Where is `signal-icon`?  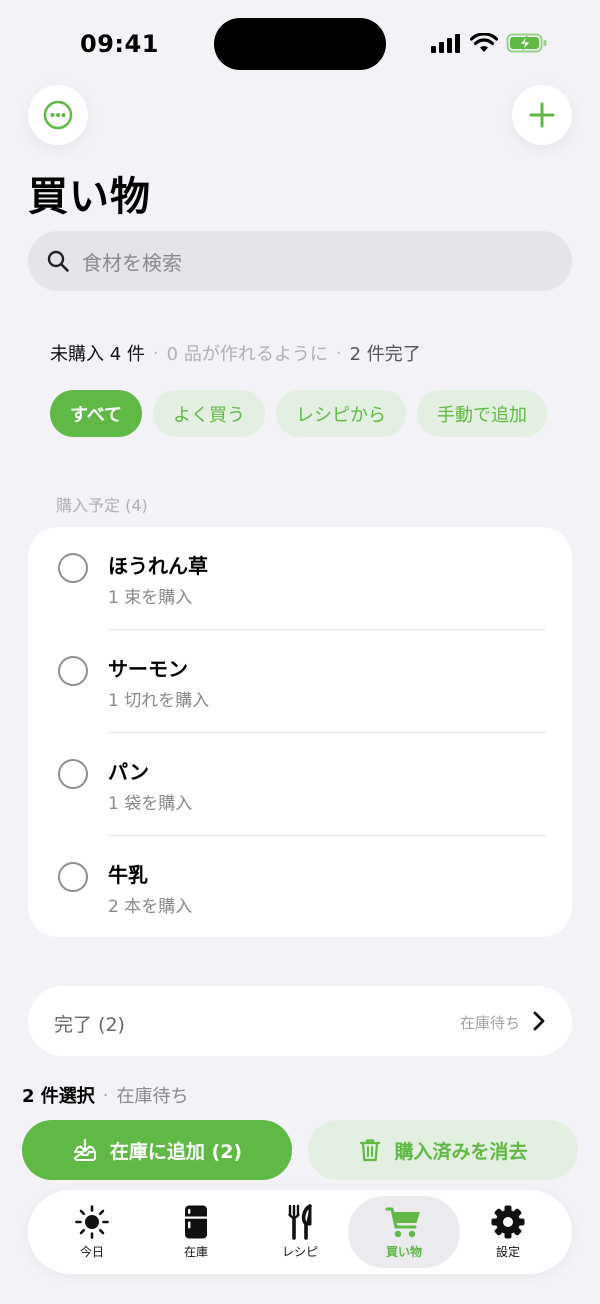 signal-icon is located at coordinates (445, 43).